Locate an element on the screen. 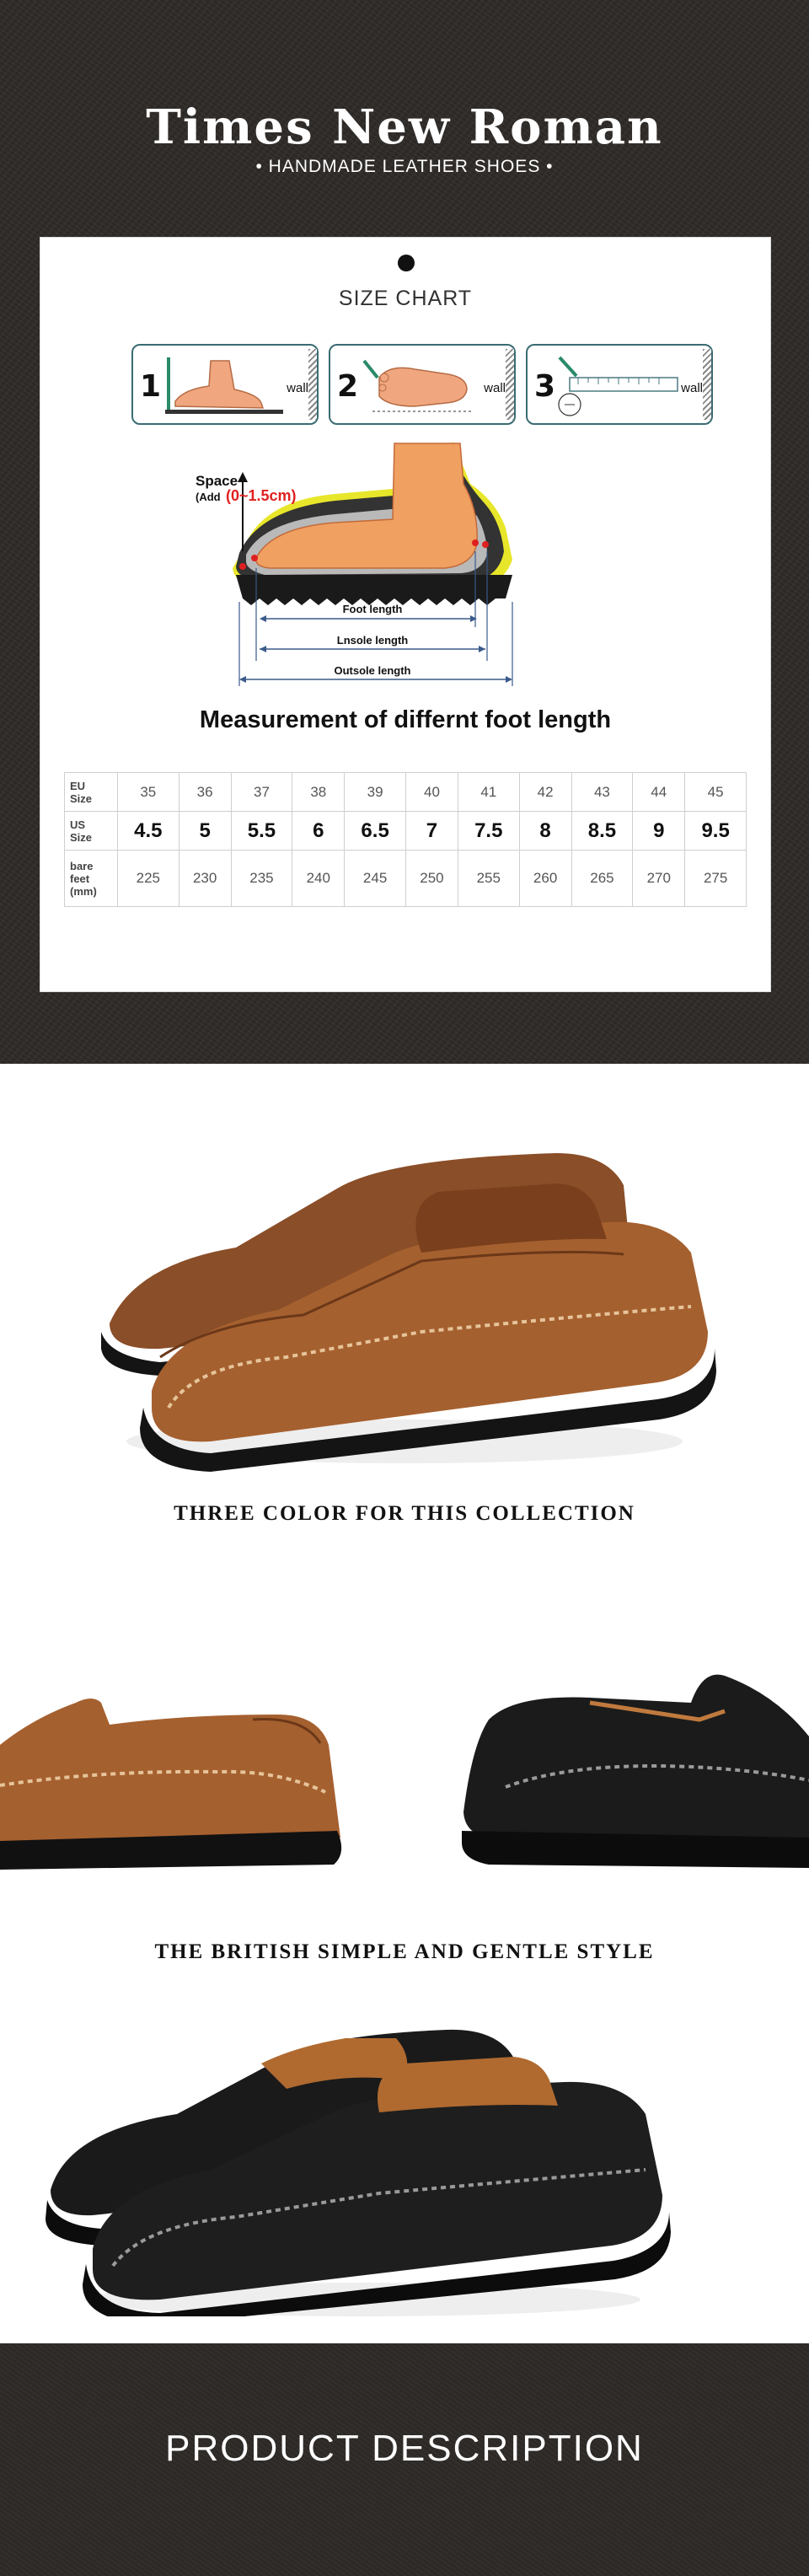 Image resolution: width=809 pixels, height=2576 pixels. insole-length-label: Lnsole length is located at coordinates (373, 640).